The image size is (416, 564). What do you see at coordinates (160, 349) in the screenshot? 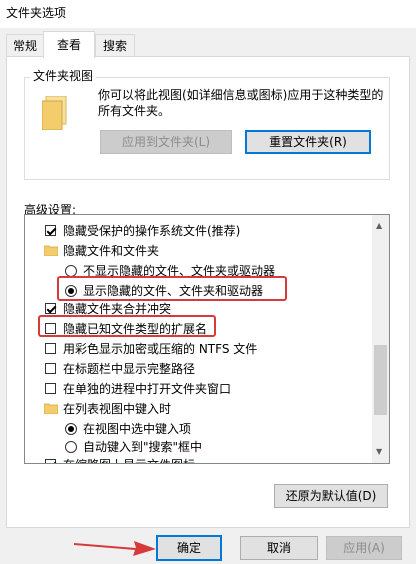
I see `list-item-label: 用彩色显示加密或压缩的 NTFS 文件` at bounding box center [160, 349].